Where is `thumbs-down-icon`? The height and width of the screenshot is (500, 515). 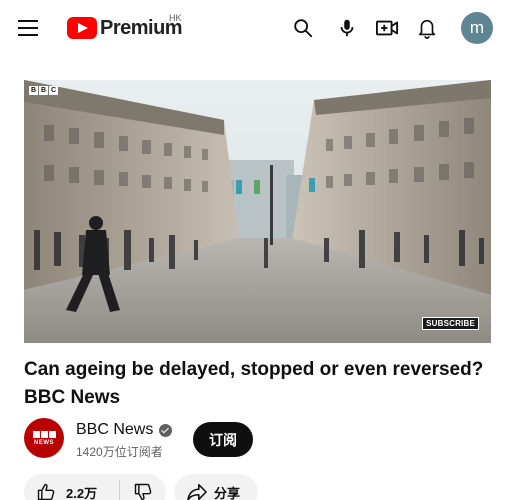
thumbs-down-icon is located at coordinates (143, 491).